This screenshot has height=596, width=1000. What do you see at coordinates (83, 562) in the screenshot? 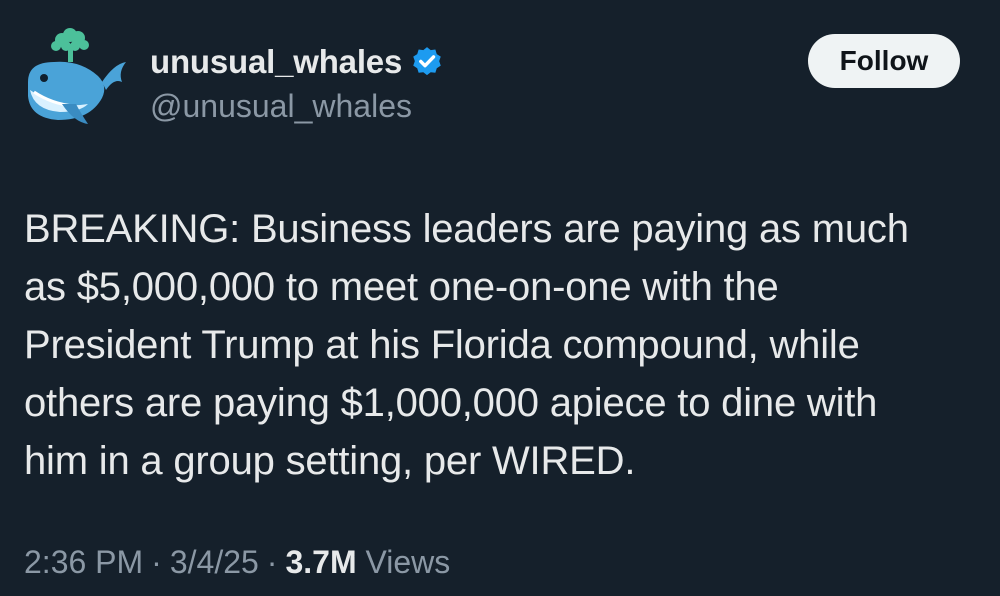
I see `tweet-time: 2:36 PM` at bounding box center [83, 562].